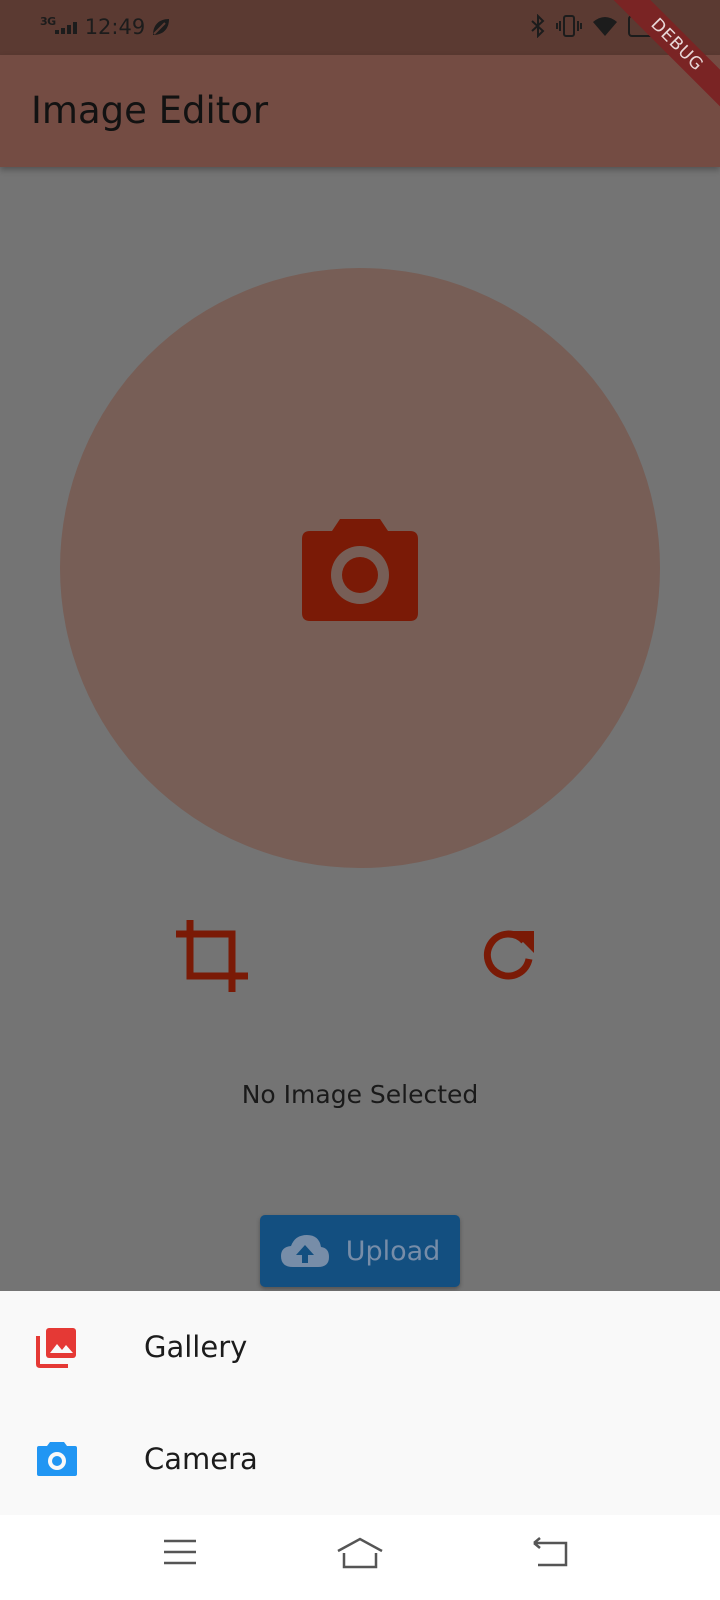 The image size is (720, 1600). I want to click on sheet-item-label: Gallery, so click(196, 1347).